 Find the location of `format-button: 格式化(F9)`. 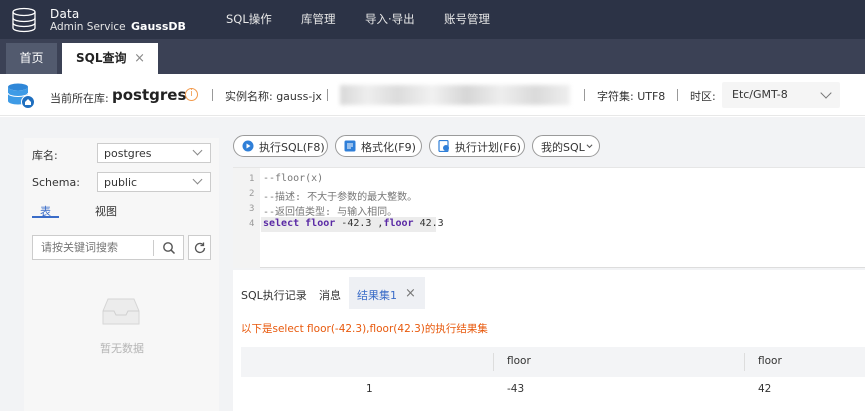

format-button: 格式化(F9) is located at coordinates (378, 146).